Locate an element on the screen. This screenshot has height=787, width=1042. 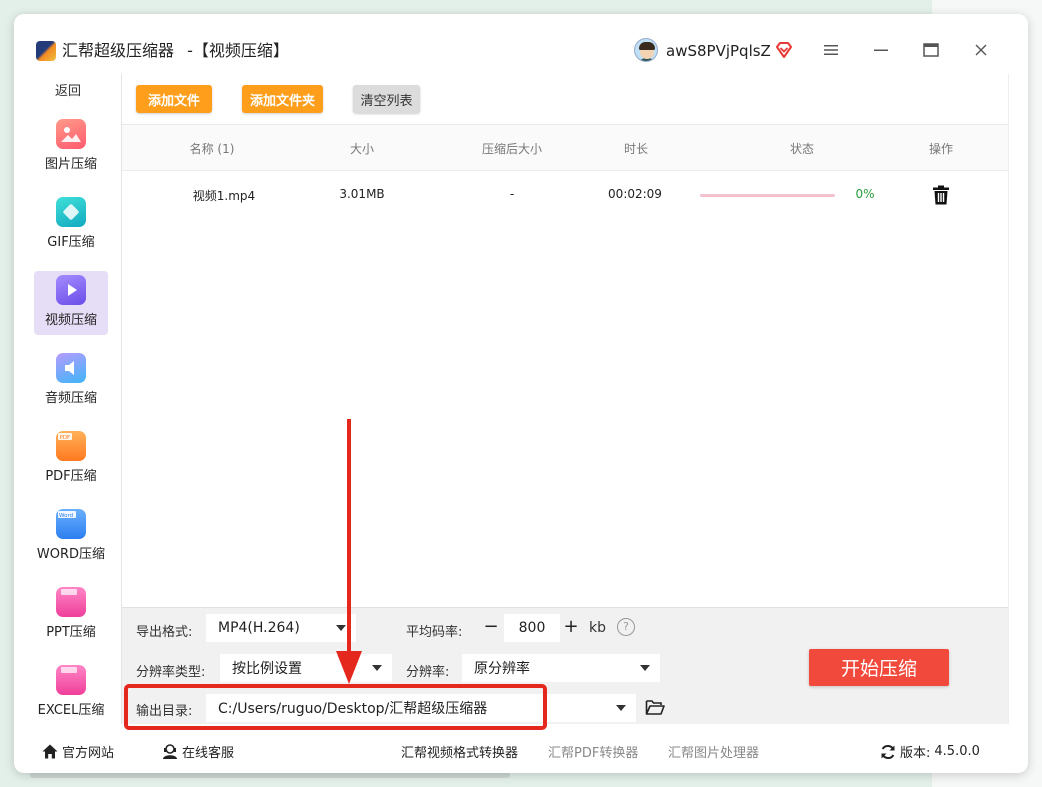
maximize-icon is located at coordinates (931, 50).